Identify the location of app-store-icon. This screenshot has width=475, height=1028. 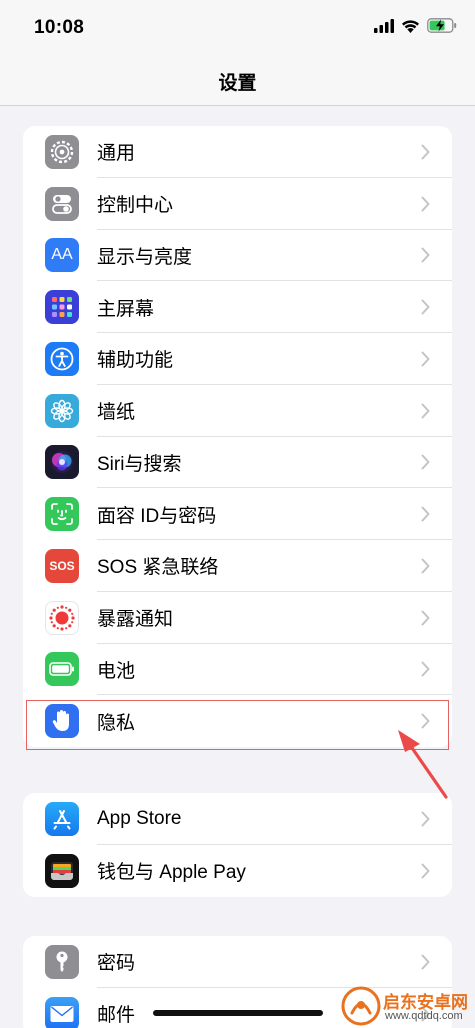
(62, 818).